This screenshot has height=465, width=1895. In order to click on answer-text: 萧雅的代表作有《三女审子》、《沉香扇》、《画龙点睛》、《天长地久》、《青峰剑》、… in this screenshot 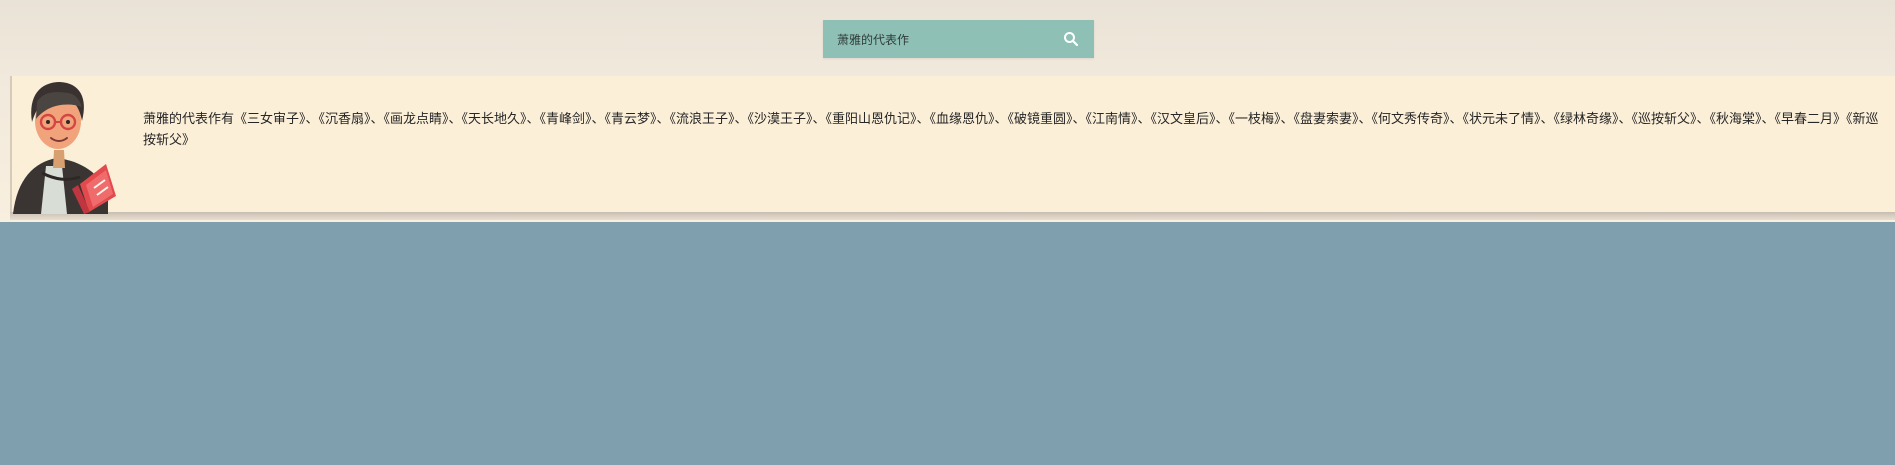, I will do `click(1011, 130)`.